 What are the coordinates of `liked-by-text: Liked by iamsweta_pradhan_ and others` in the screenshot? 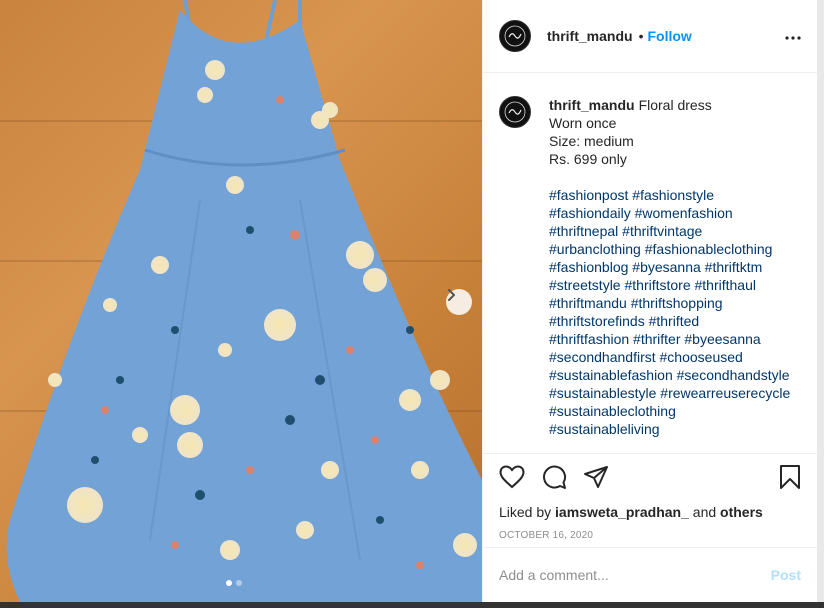 It's located at (650, 512).